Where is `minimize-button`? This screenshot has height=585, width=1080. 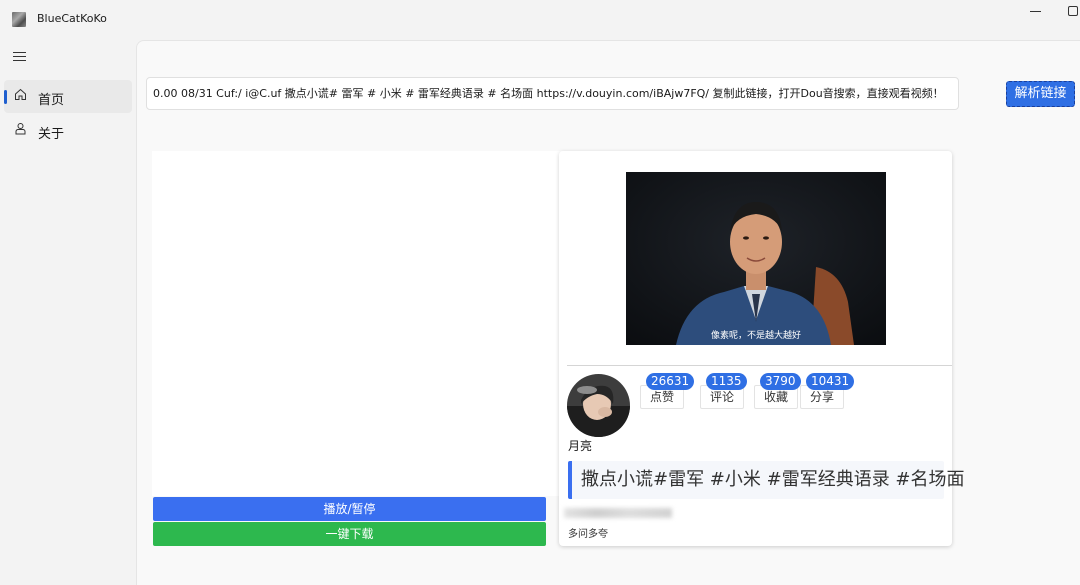 minimize-button is located at coordinates (1035, 11).